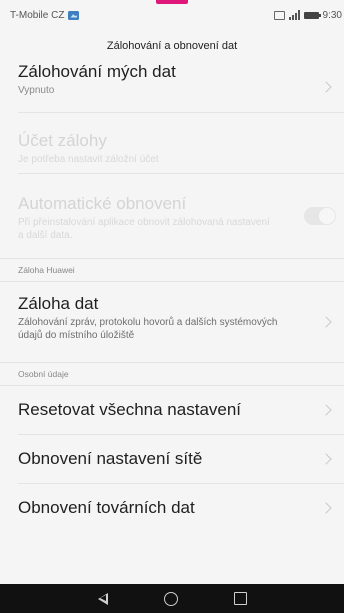  I want to click on backup-account-subtitle: Je potřeba nastavit záložní účet, so click(88, 159).